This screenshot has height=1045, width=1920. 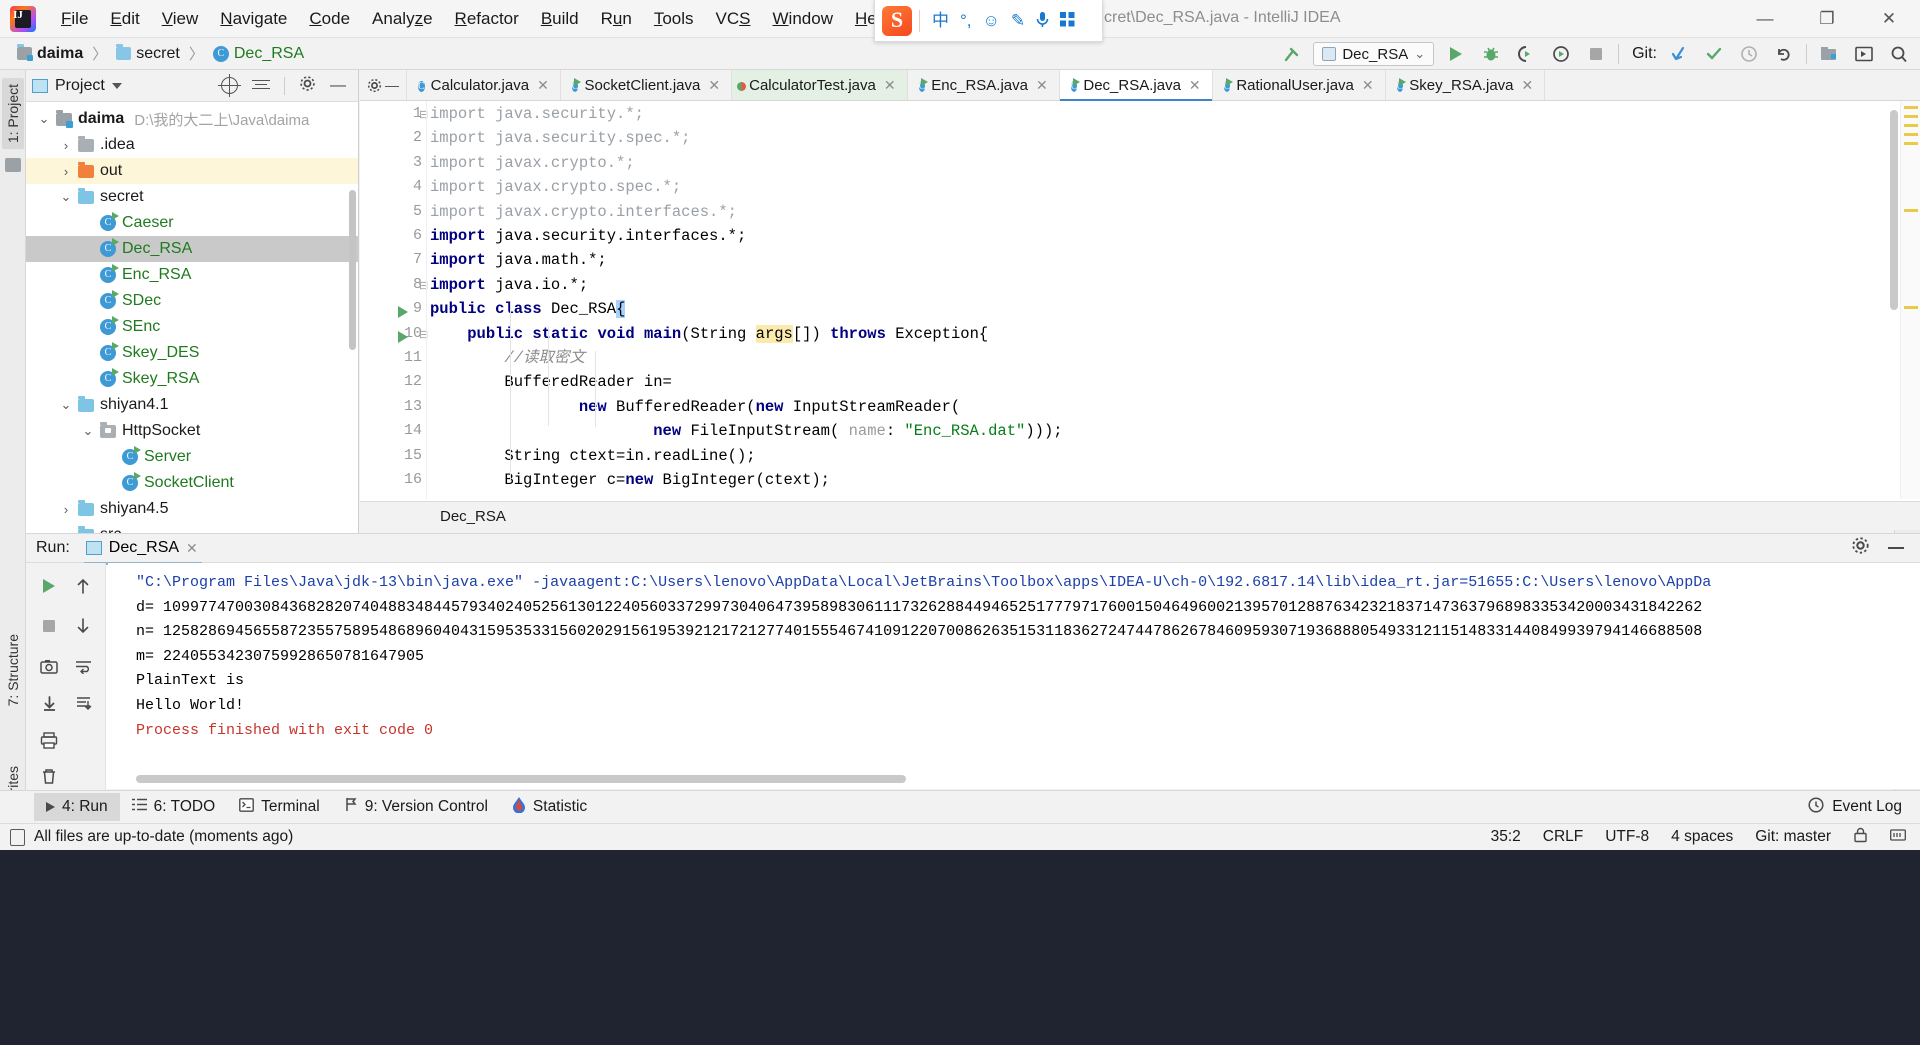 What do you see at coordinates (983, 85) in the screenshot?
I see `editor-tab-enc-rsa-java: C Enc_RSA.java ✕` at bounding box center [983, 85].